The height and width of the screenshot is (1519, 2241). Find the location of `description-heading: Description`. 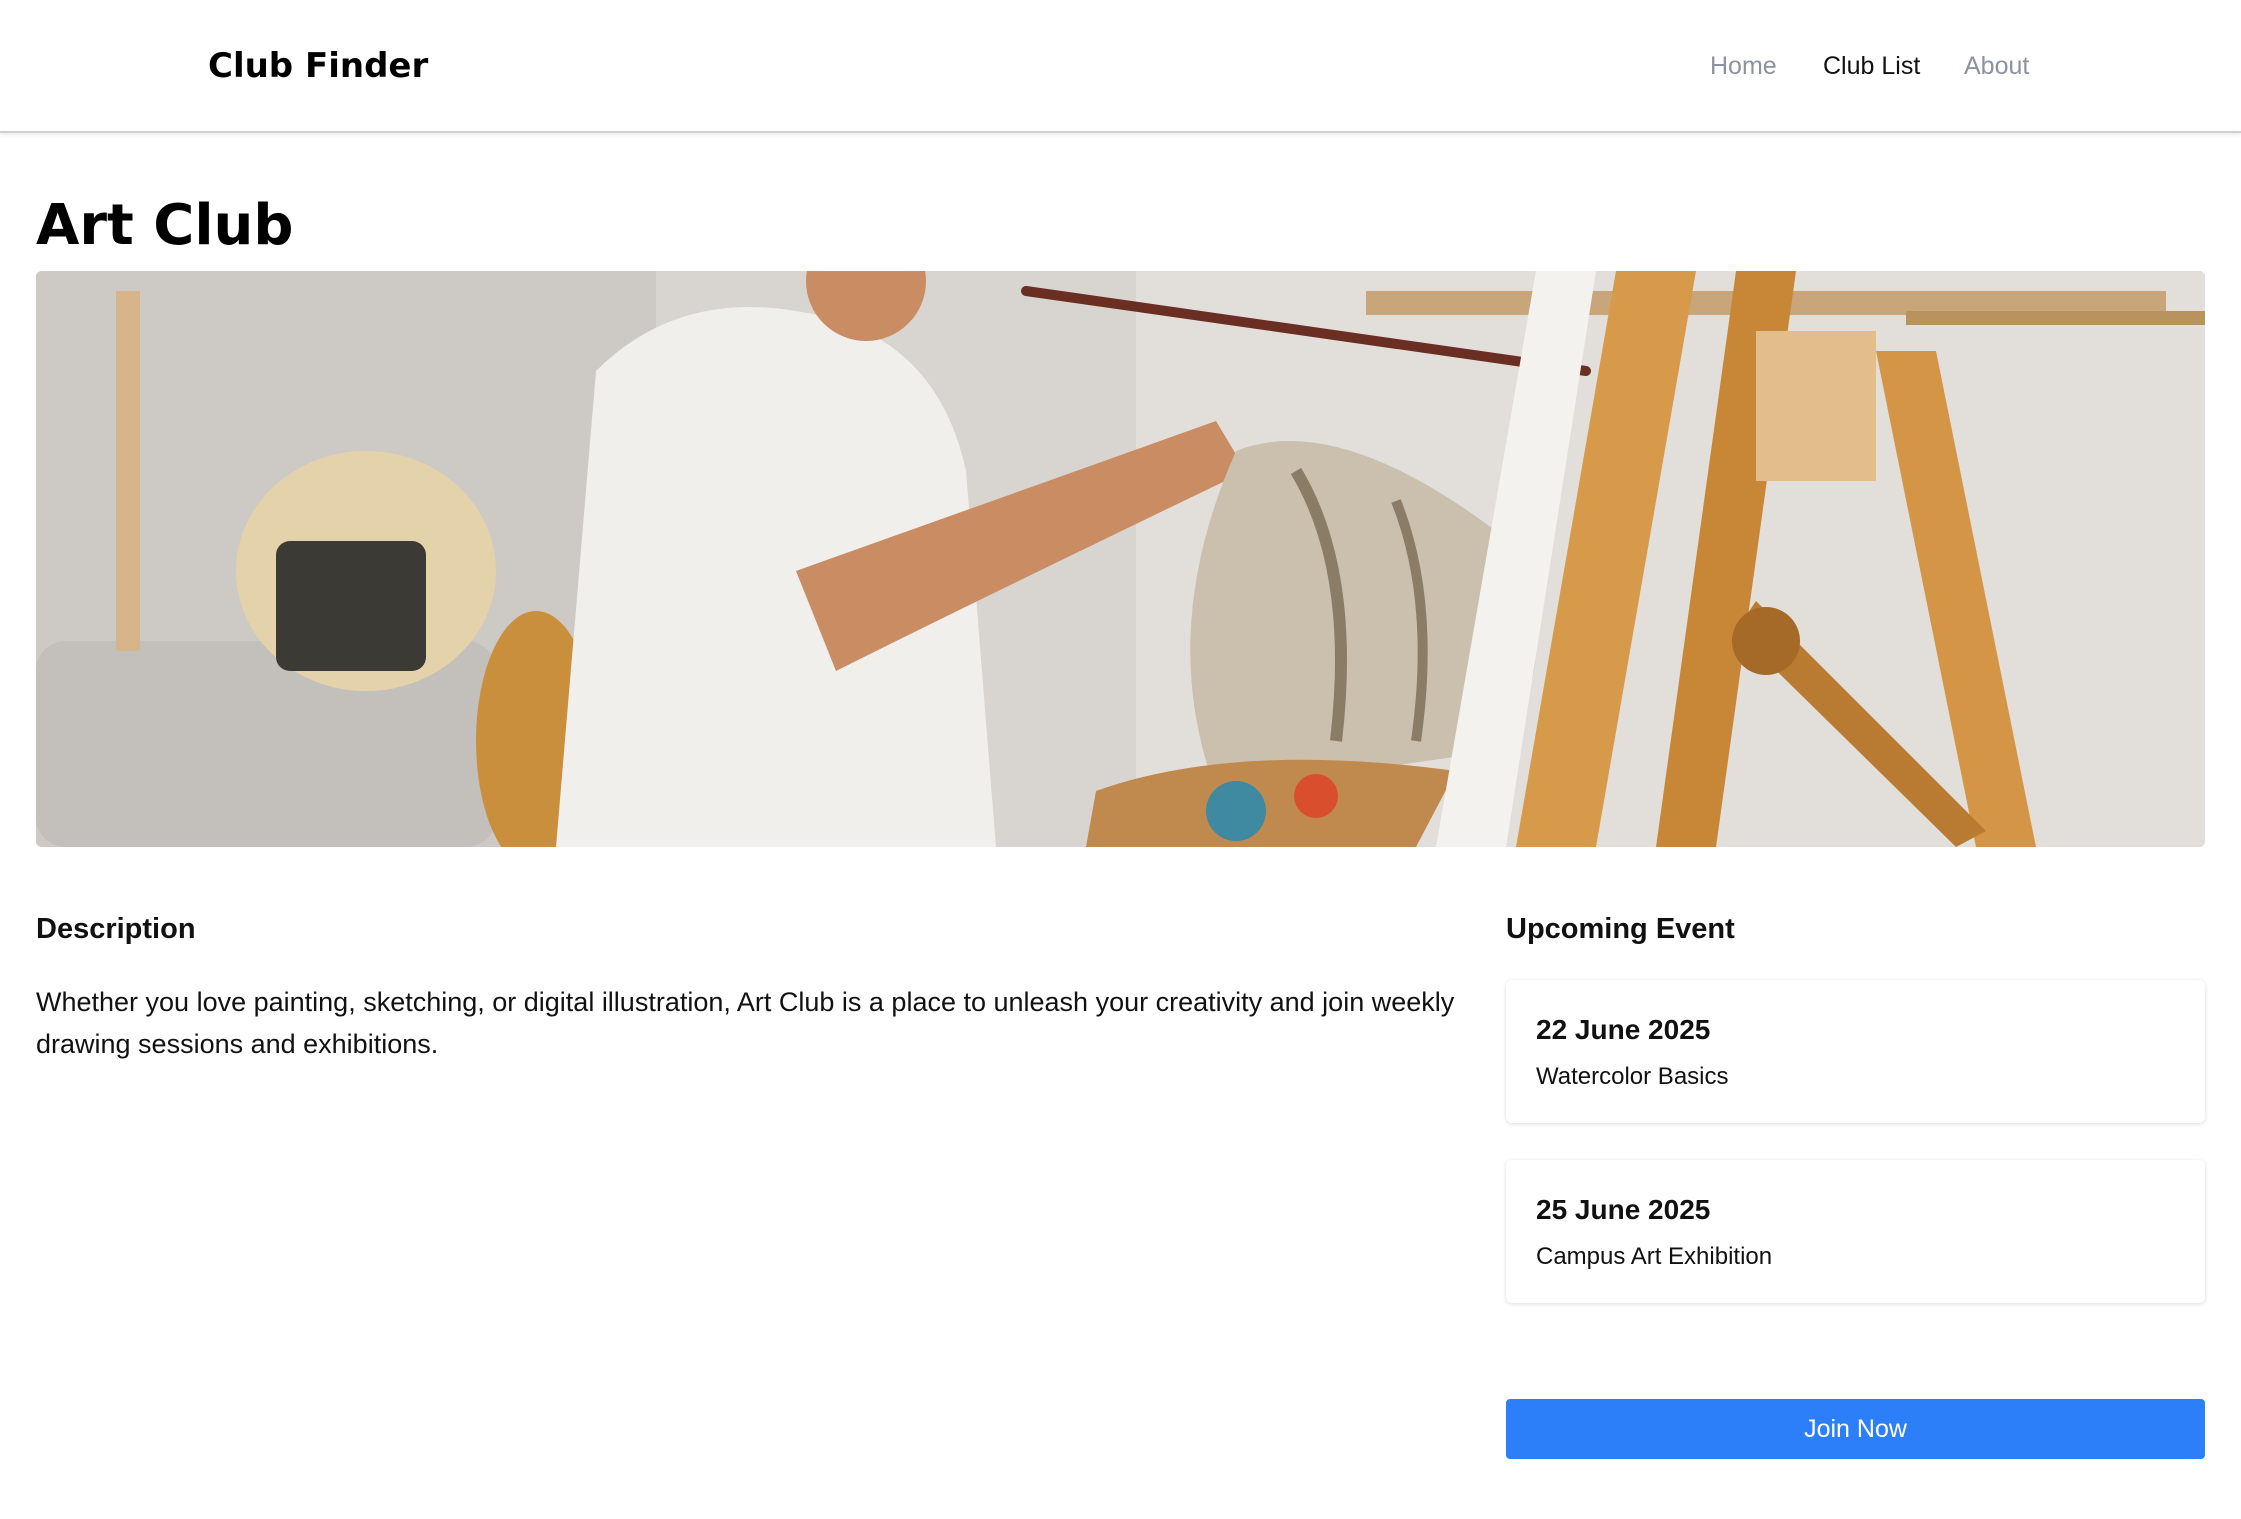

description-heading: Description is located at coordinates (116, 929).